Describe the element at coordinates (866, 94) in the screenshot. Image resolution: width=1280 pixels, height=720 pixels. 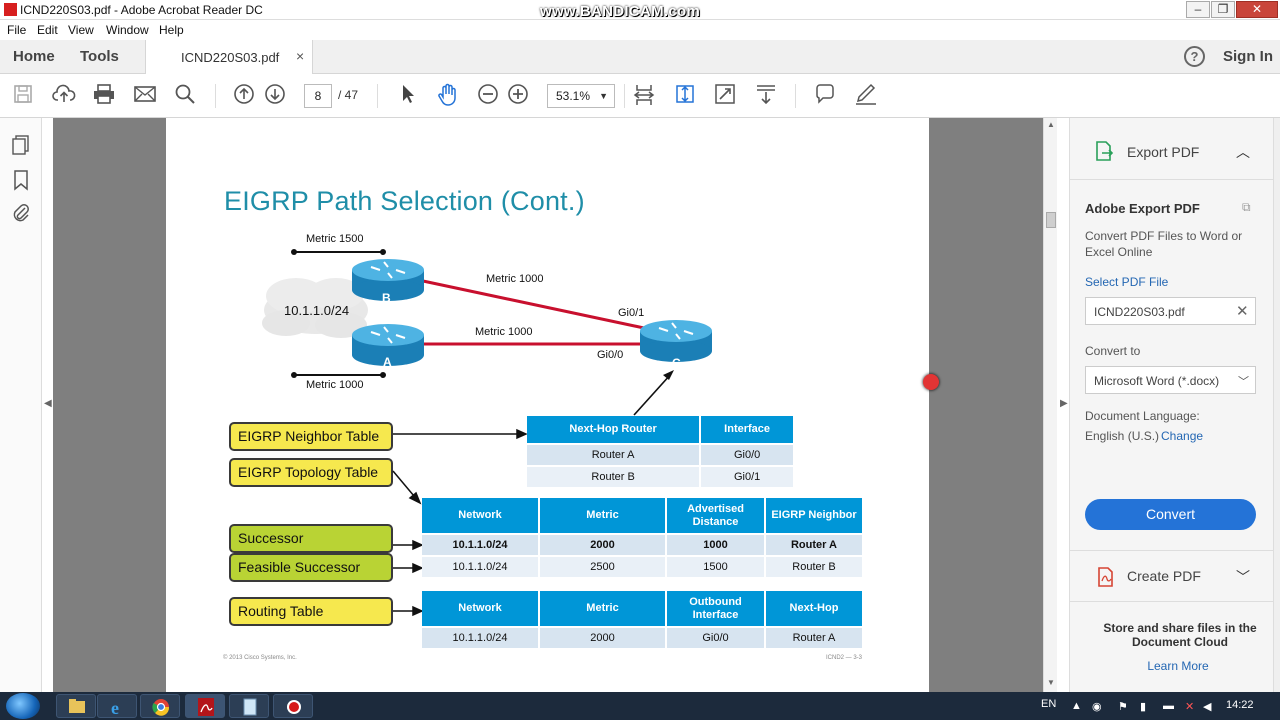
I see `highlight-pen-icon` at that location.